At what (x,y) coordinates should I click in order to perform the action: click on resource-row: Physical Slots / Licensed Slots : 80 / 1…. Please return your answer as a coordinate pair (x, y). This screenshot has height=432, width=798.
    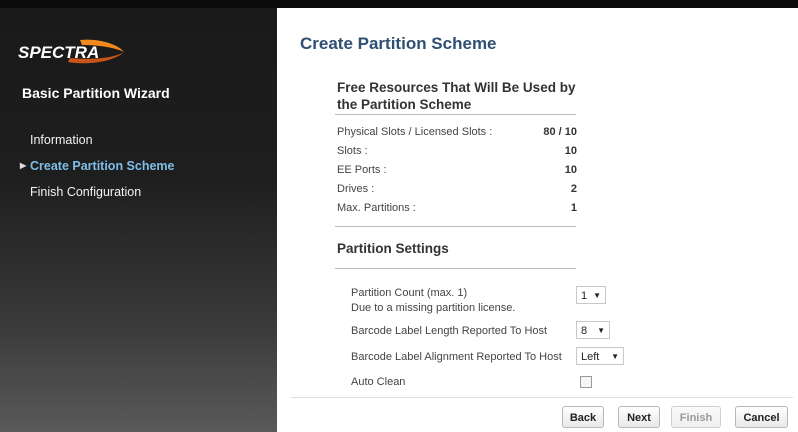
    Looking at the image, I should click on (457, 134).